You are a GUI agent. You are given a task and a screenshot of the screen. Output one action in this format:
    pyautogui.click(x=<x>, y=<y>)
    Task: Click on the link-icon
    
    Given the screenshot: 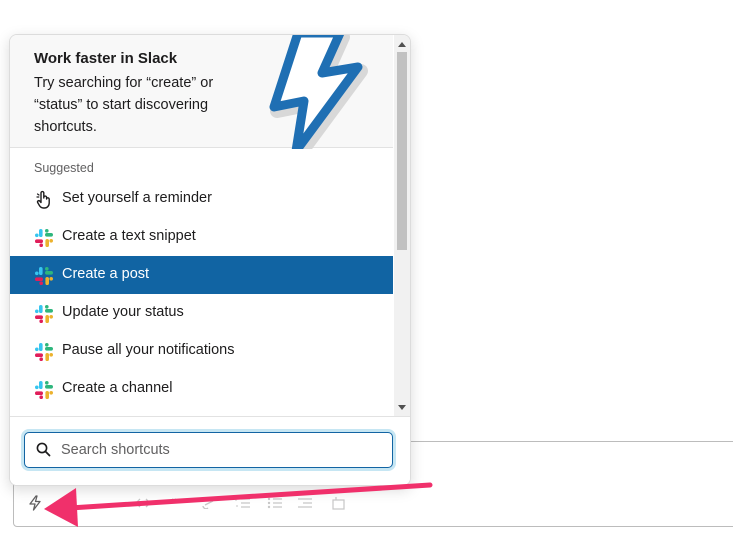 What is the action you would take?
    pyautogui.click(x=209, y=503)
    